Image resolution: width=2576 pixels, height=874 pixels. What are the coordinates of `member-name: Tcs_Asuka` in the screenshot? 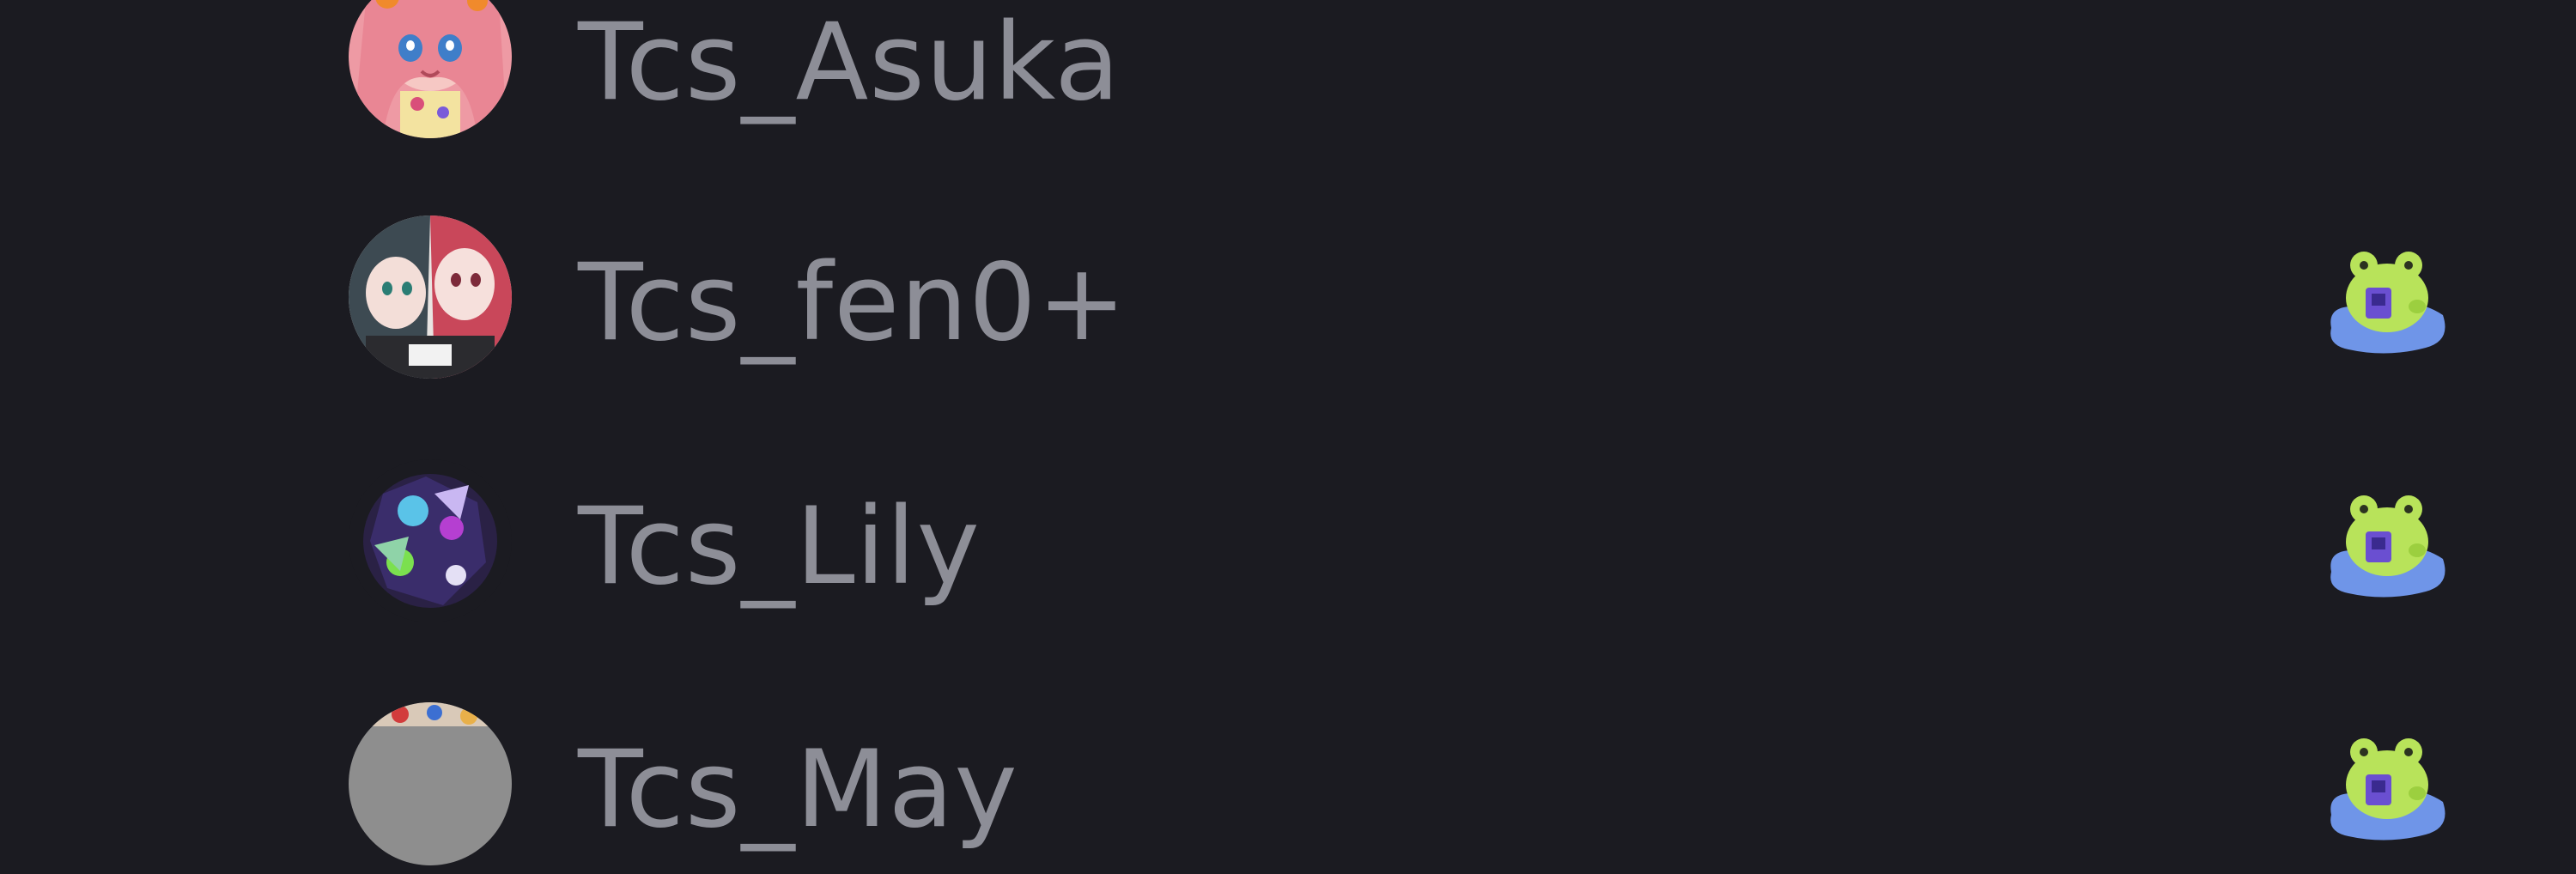 It's located at (850, 62).